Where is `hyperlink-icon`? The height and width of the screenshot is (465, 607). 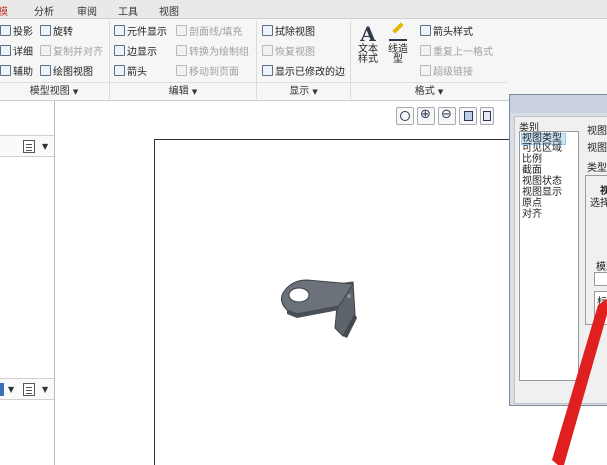
hyperlink-icon is located at coordinates (425, 70).